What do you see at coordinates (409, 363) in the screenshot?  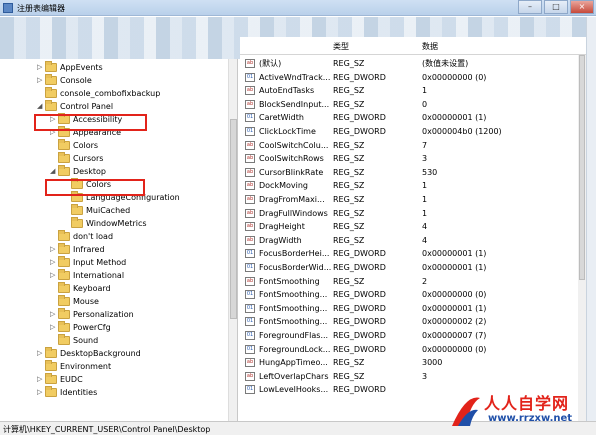 I see `value-row: ab HungAppTimeo... REG_SZ 3000` at bounding box center [409, 363].